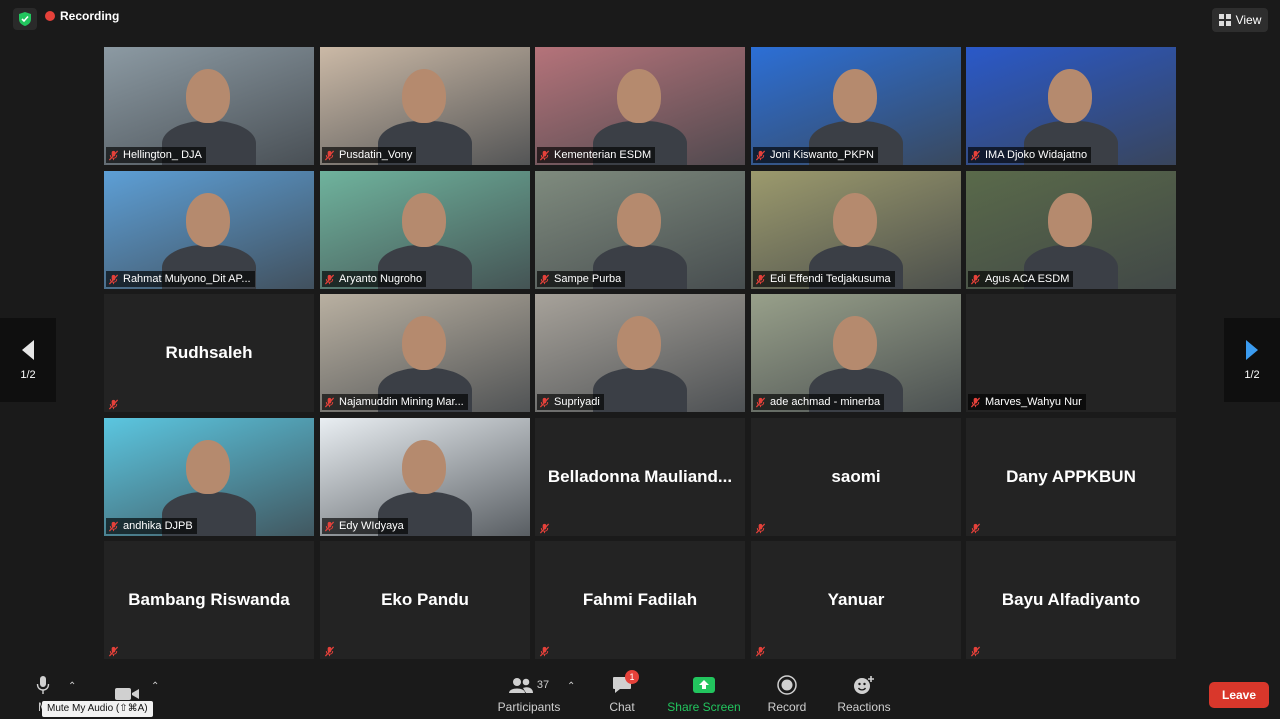 The width and height of the screenshot is (1280, 719). I want to click on record-button: Record, so click(787, 694).